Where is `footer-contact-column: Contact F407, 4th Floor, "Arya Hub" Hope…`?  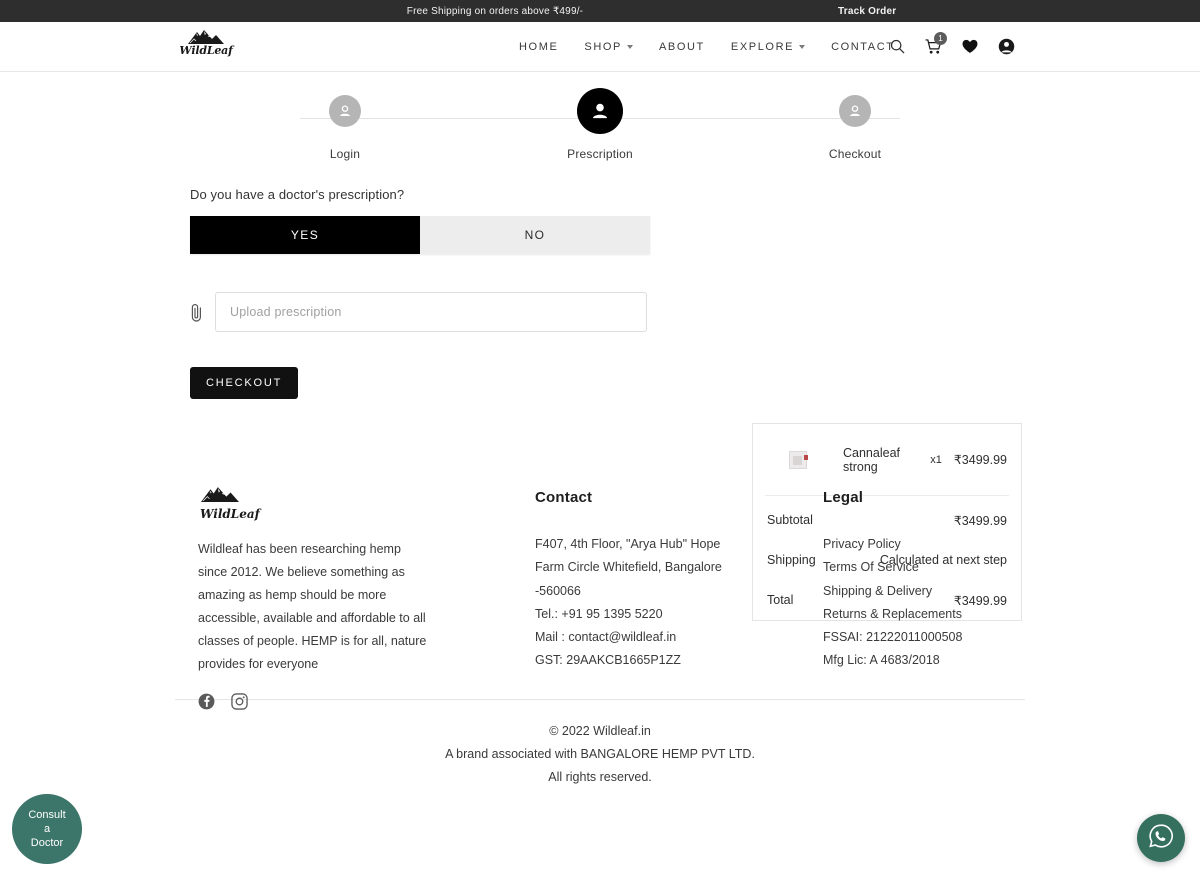
footer-contact-column: Contact F407, 4th Floor, "Arya Hub" Hope… is located at coordinates (628, 581).